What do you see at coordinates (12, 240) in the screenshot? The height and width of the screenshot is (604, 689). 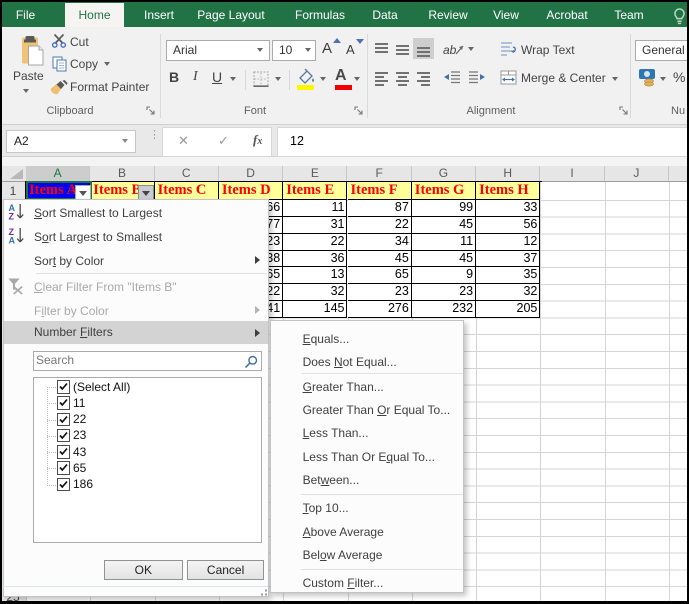 I see `svg-text: A` at bounding box center [12, 240].